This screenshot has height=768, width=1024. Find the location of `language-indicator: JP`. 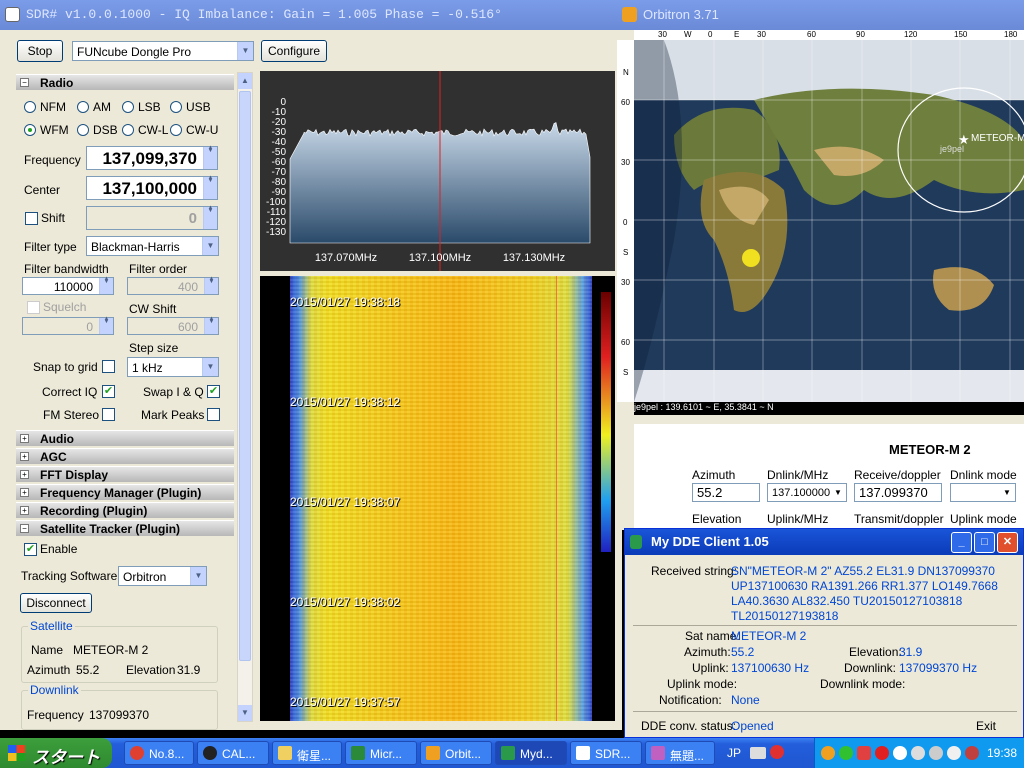

language-indicator: JP is located at coordinates (734, 753).